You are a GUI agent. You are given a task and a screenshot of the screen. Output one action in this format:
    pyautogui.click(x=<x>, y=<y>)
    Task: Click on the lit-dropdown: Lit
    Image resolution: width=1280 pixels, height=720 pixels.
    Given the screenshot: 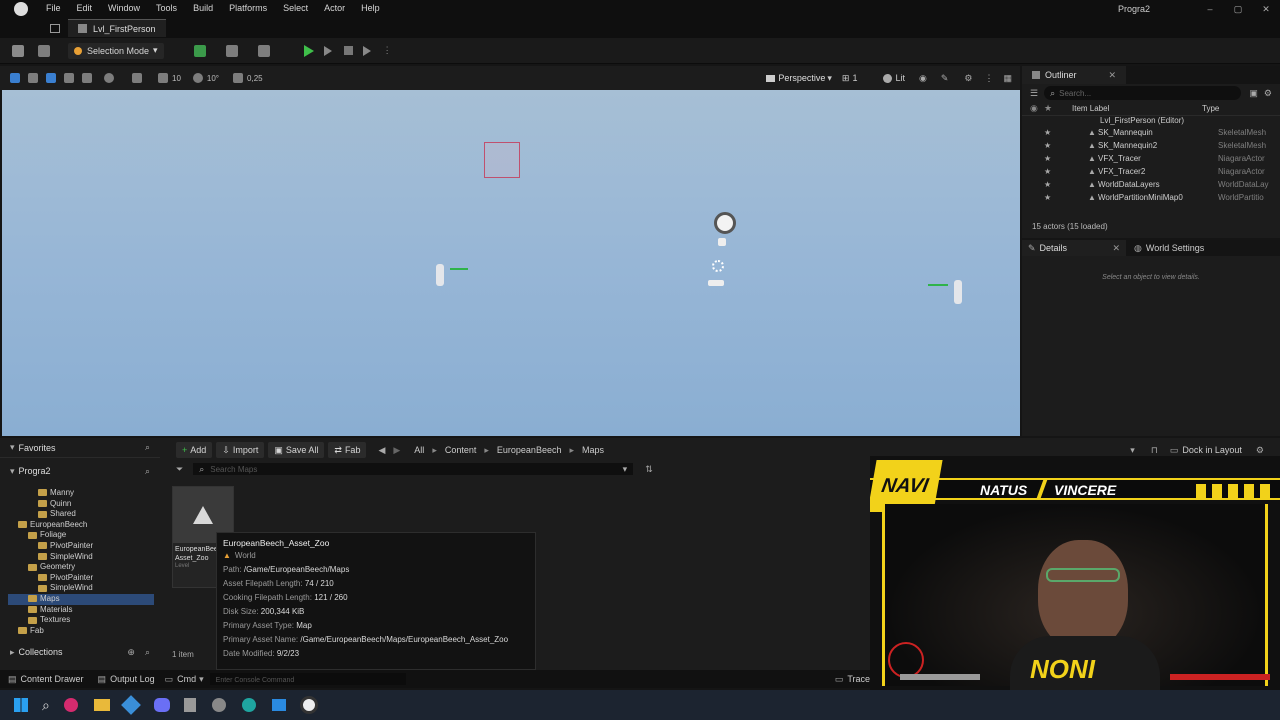 What is the action you would take?
    pyautogui.click(x=894, y=78)
    